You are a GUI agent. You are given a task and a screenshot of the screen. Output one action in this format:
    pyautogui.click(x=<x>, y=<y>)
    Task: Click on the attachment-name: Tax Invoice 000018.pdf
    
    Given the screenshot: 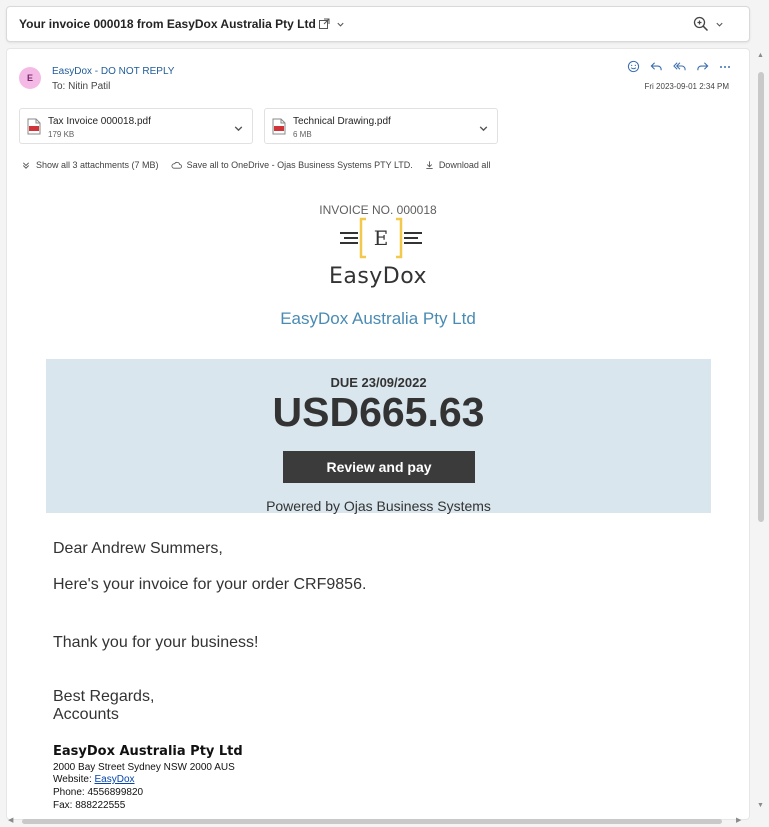 What is the action you would take?
    pyautogui.click(x=99, y=121)
    